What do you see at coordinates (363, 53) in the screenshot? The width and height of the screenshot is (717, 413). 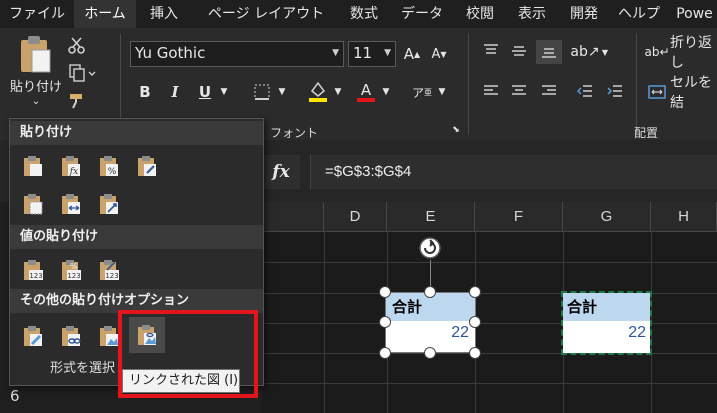 I see `font-size-value: 11` at bounding box center [363, 53].